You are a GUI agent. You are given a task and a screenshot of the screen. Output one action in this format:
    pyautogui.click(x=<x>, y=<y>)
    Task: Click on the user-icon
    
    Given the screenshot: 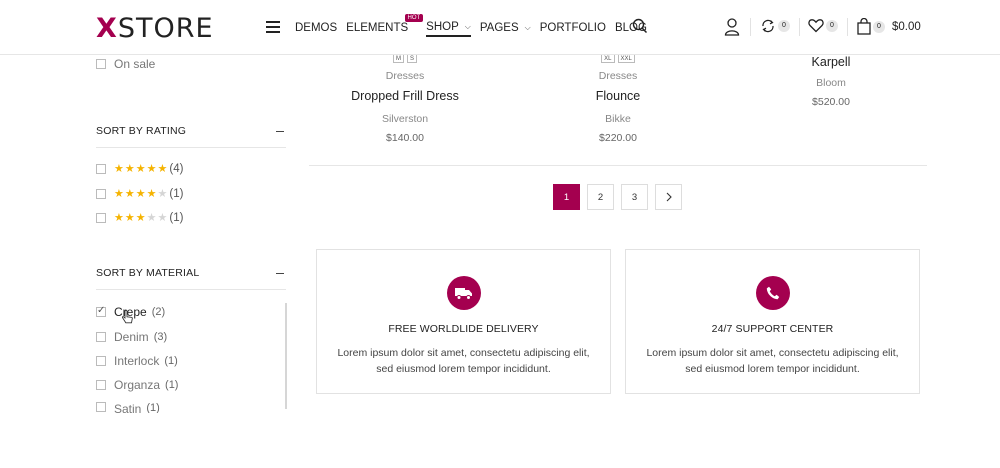 What is the action you would take?
    pyautogui.click(x=732, y=27)
    